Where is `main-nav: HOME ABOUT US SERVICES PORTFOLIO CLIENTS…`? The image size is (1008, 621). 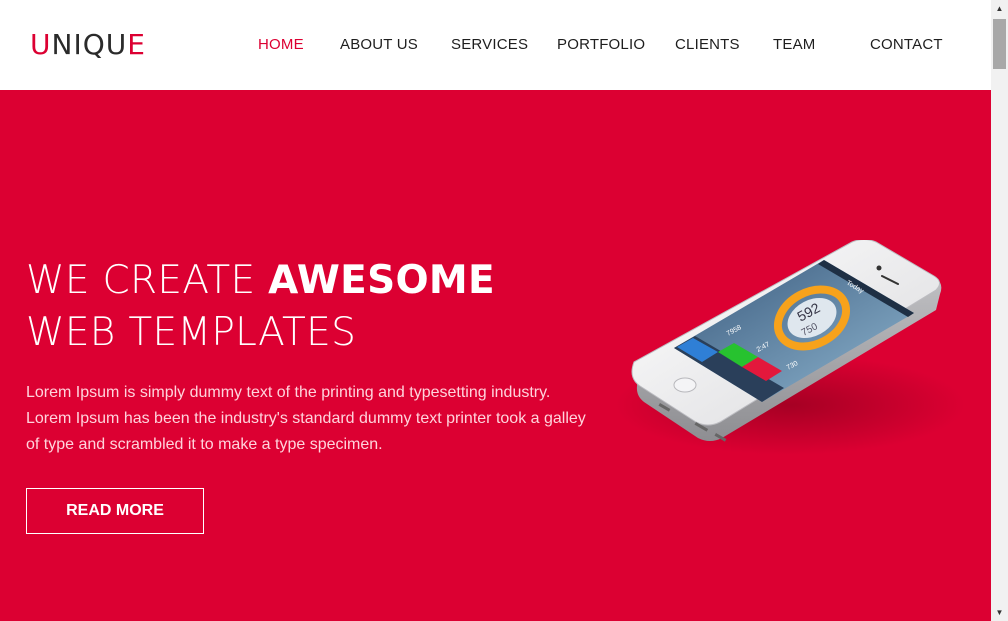
main-nav: HOME ABOUT US SERVICES PORTFOLIO CLIENTS… is located at coordinates (495, 46).